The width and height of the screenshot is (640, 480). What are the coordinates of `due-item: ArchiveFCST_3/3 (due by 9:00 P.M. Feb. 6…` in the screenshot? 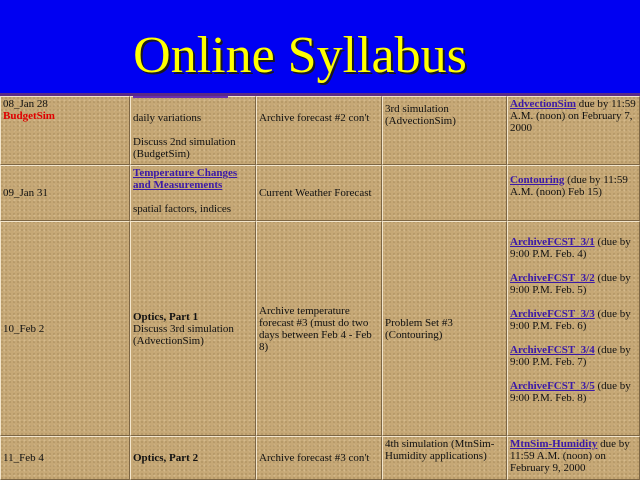 It's located at (573, 320).